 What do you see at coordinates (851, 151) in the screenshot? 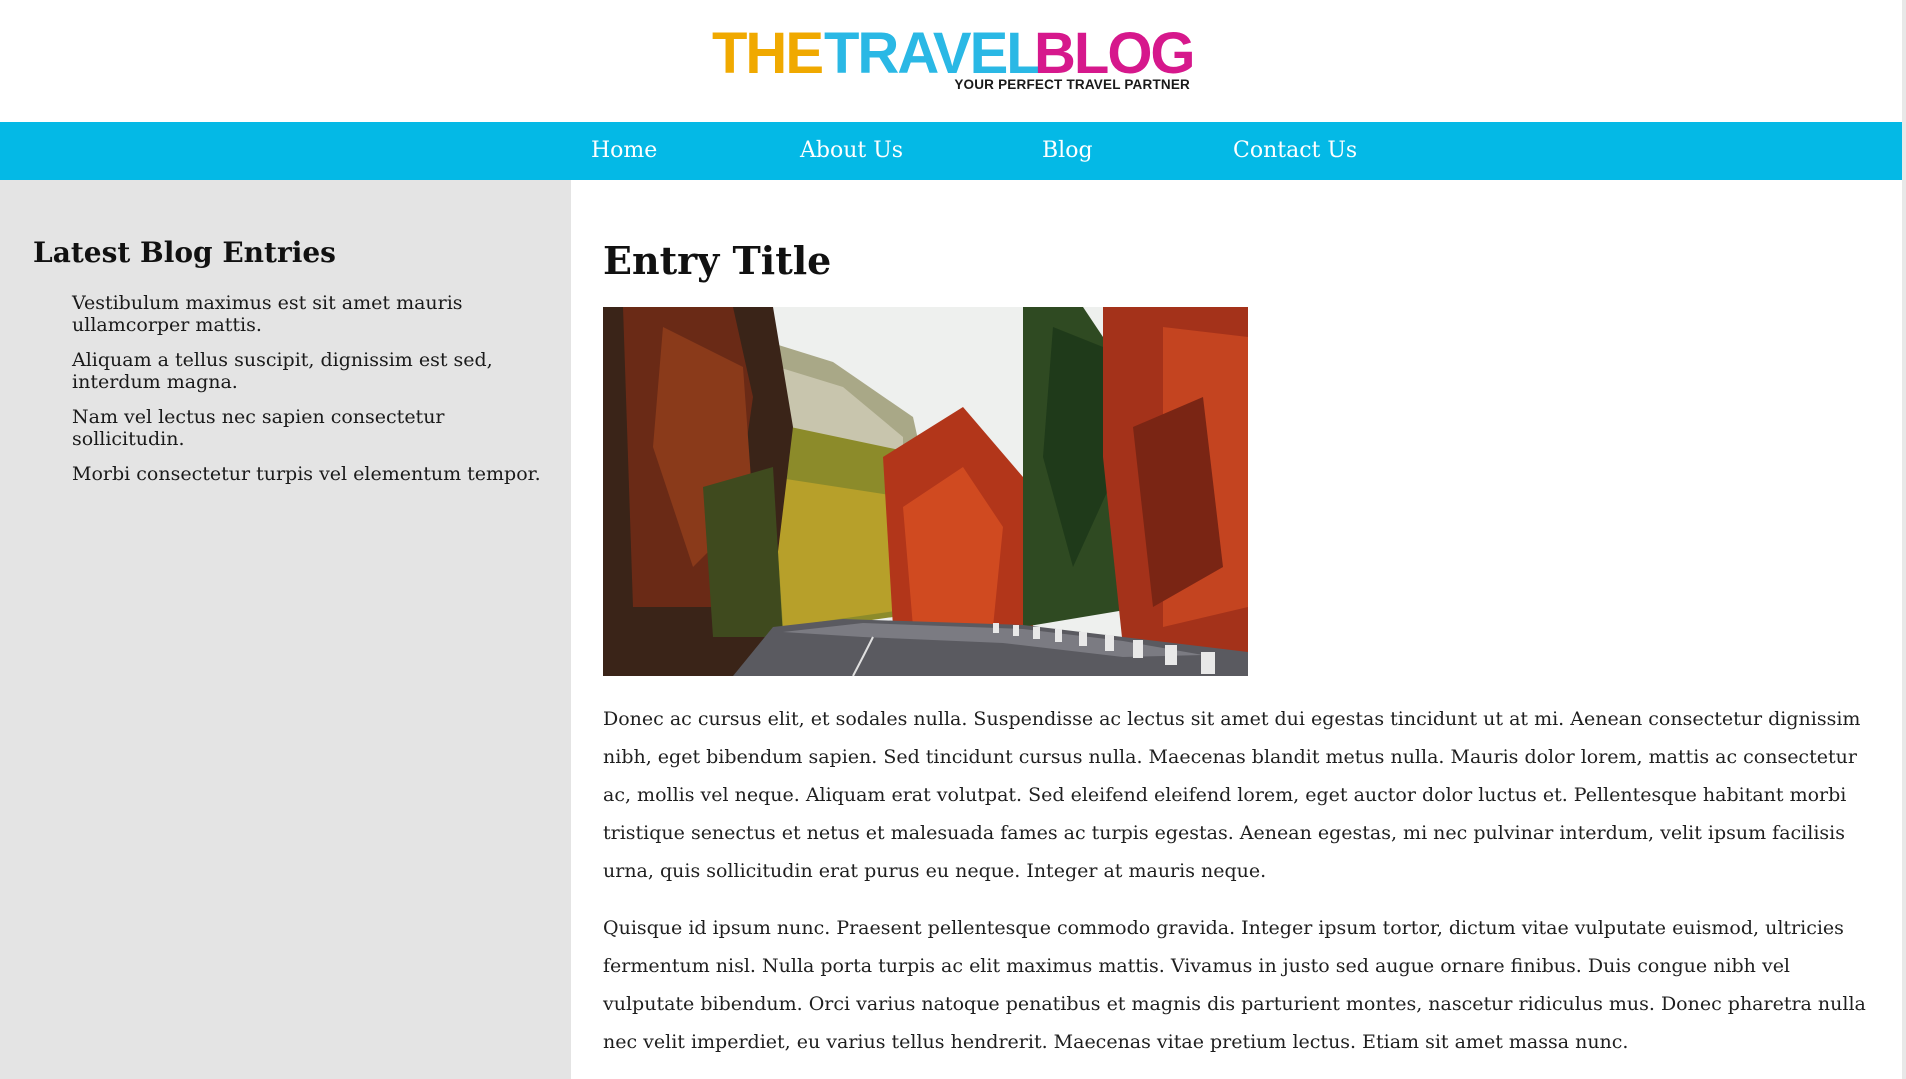
I see `nav-item-about-us: About Us` at bounding box center [851, 151].